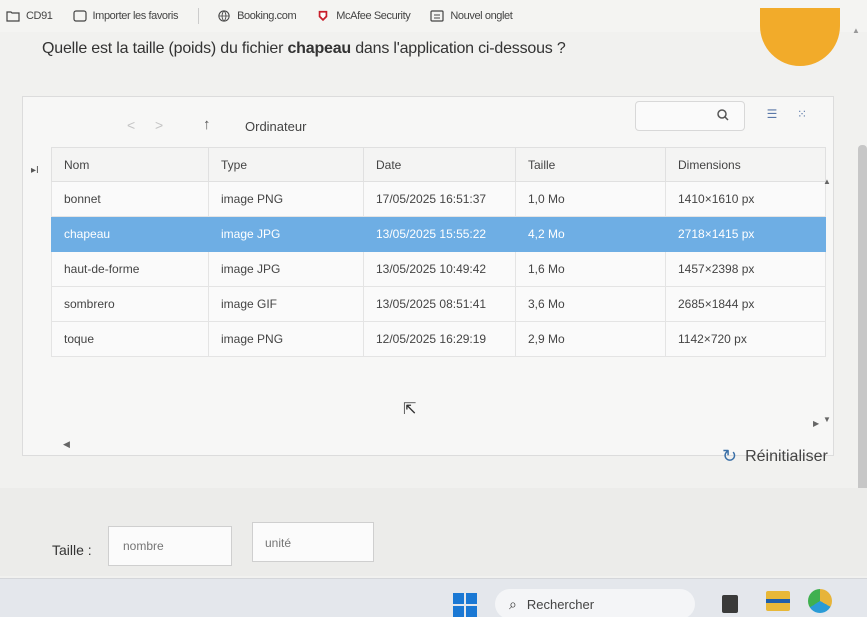 The height and width of the screenshot is (617, 867). Describe the element at coordinates (130, 269) in the screenshot. I see `cell-name: haut-de-forme` at that location.